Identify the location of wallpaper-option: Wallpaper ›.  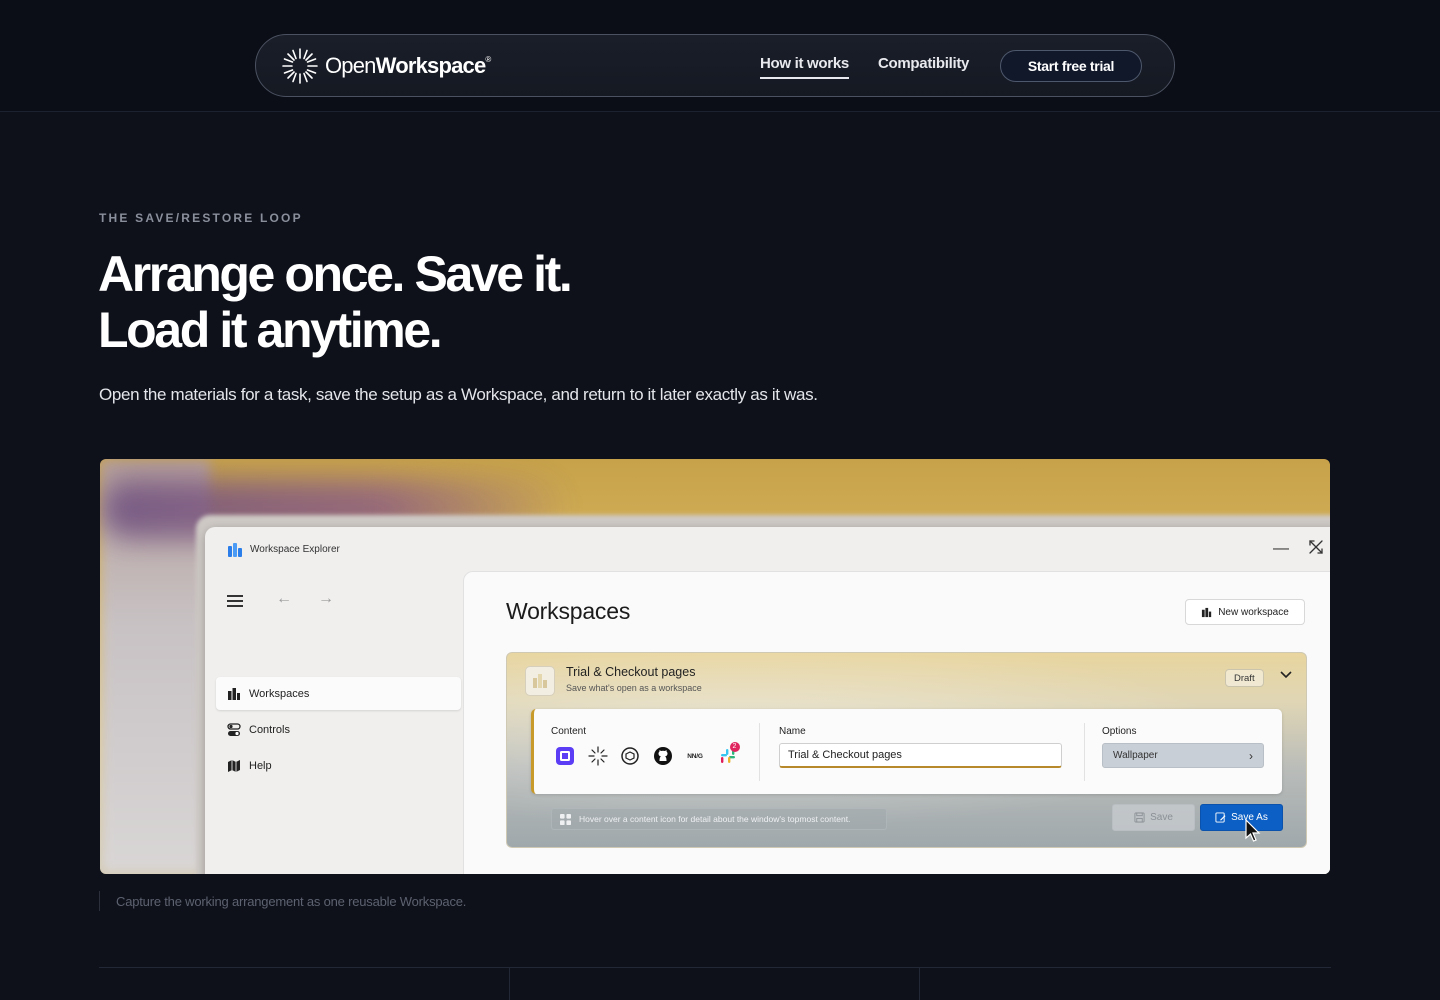
(1183, 755).